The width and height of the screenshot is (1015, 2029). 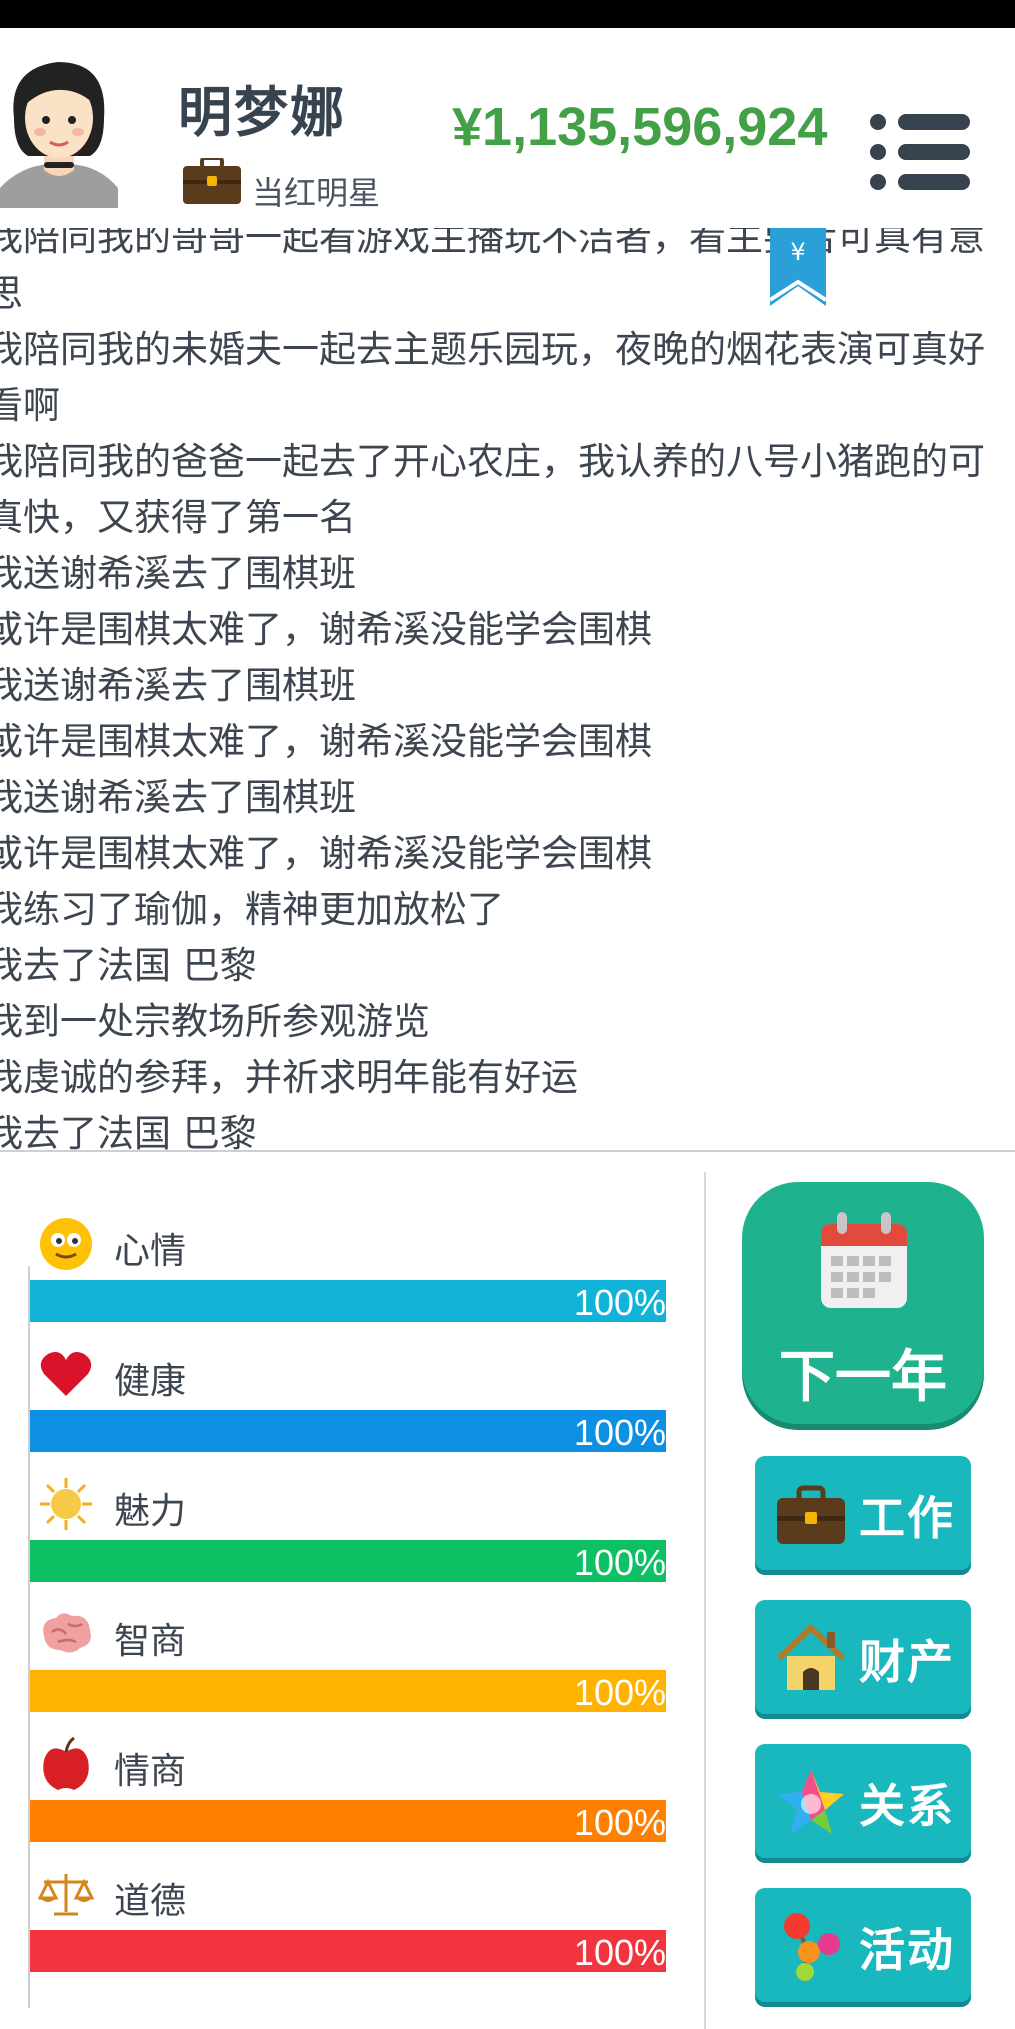 What do you see at coordinates (150, 1251) in the screenshot?
I see `stat-label: 心情` at bounding box center [150, 1251].